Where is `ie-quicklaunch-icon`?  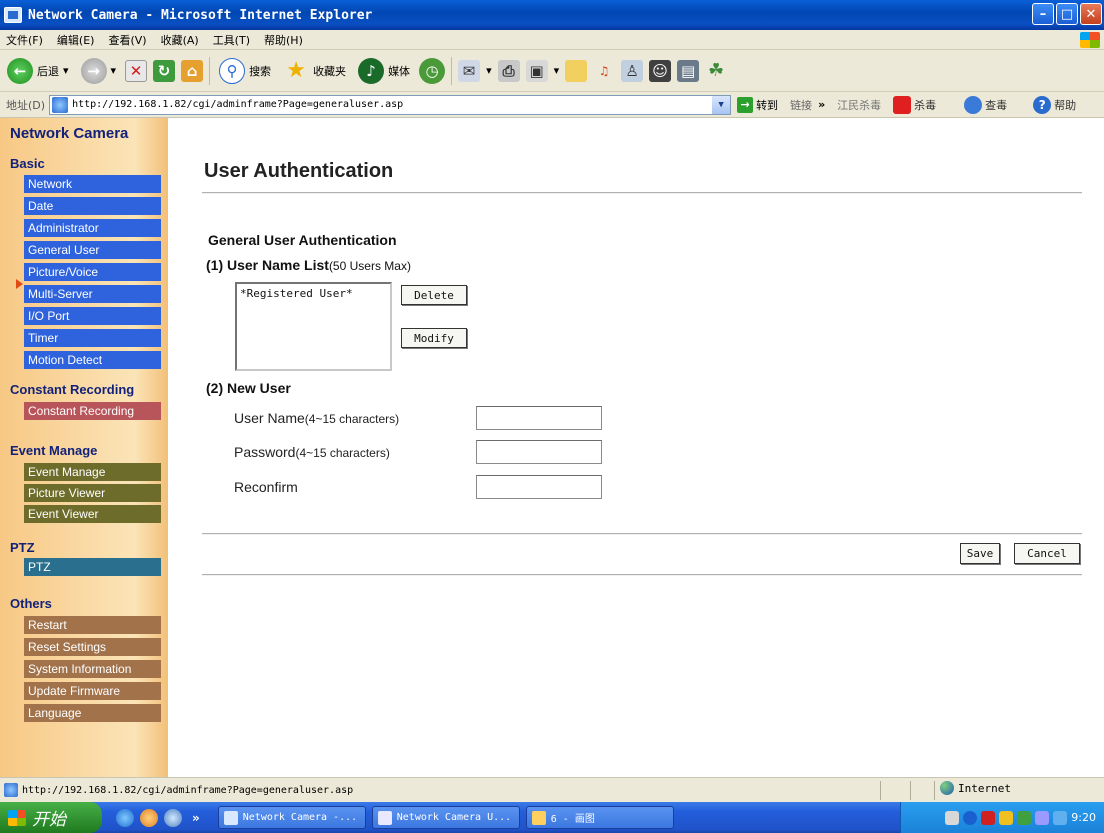
ie-quicklaunch-icon is located at coordinates (125, 817).